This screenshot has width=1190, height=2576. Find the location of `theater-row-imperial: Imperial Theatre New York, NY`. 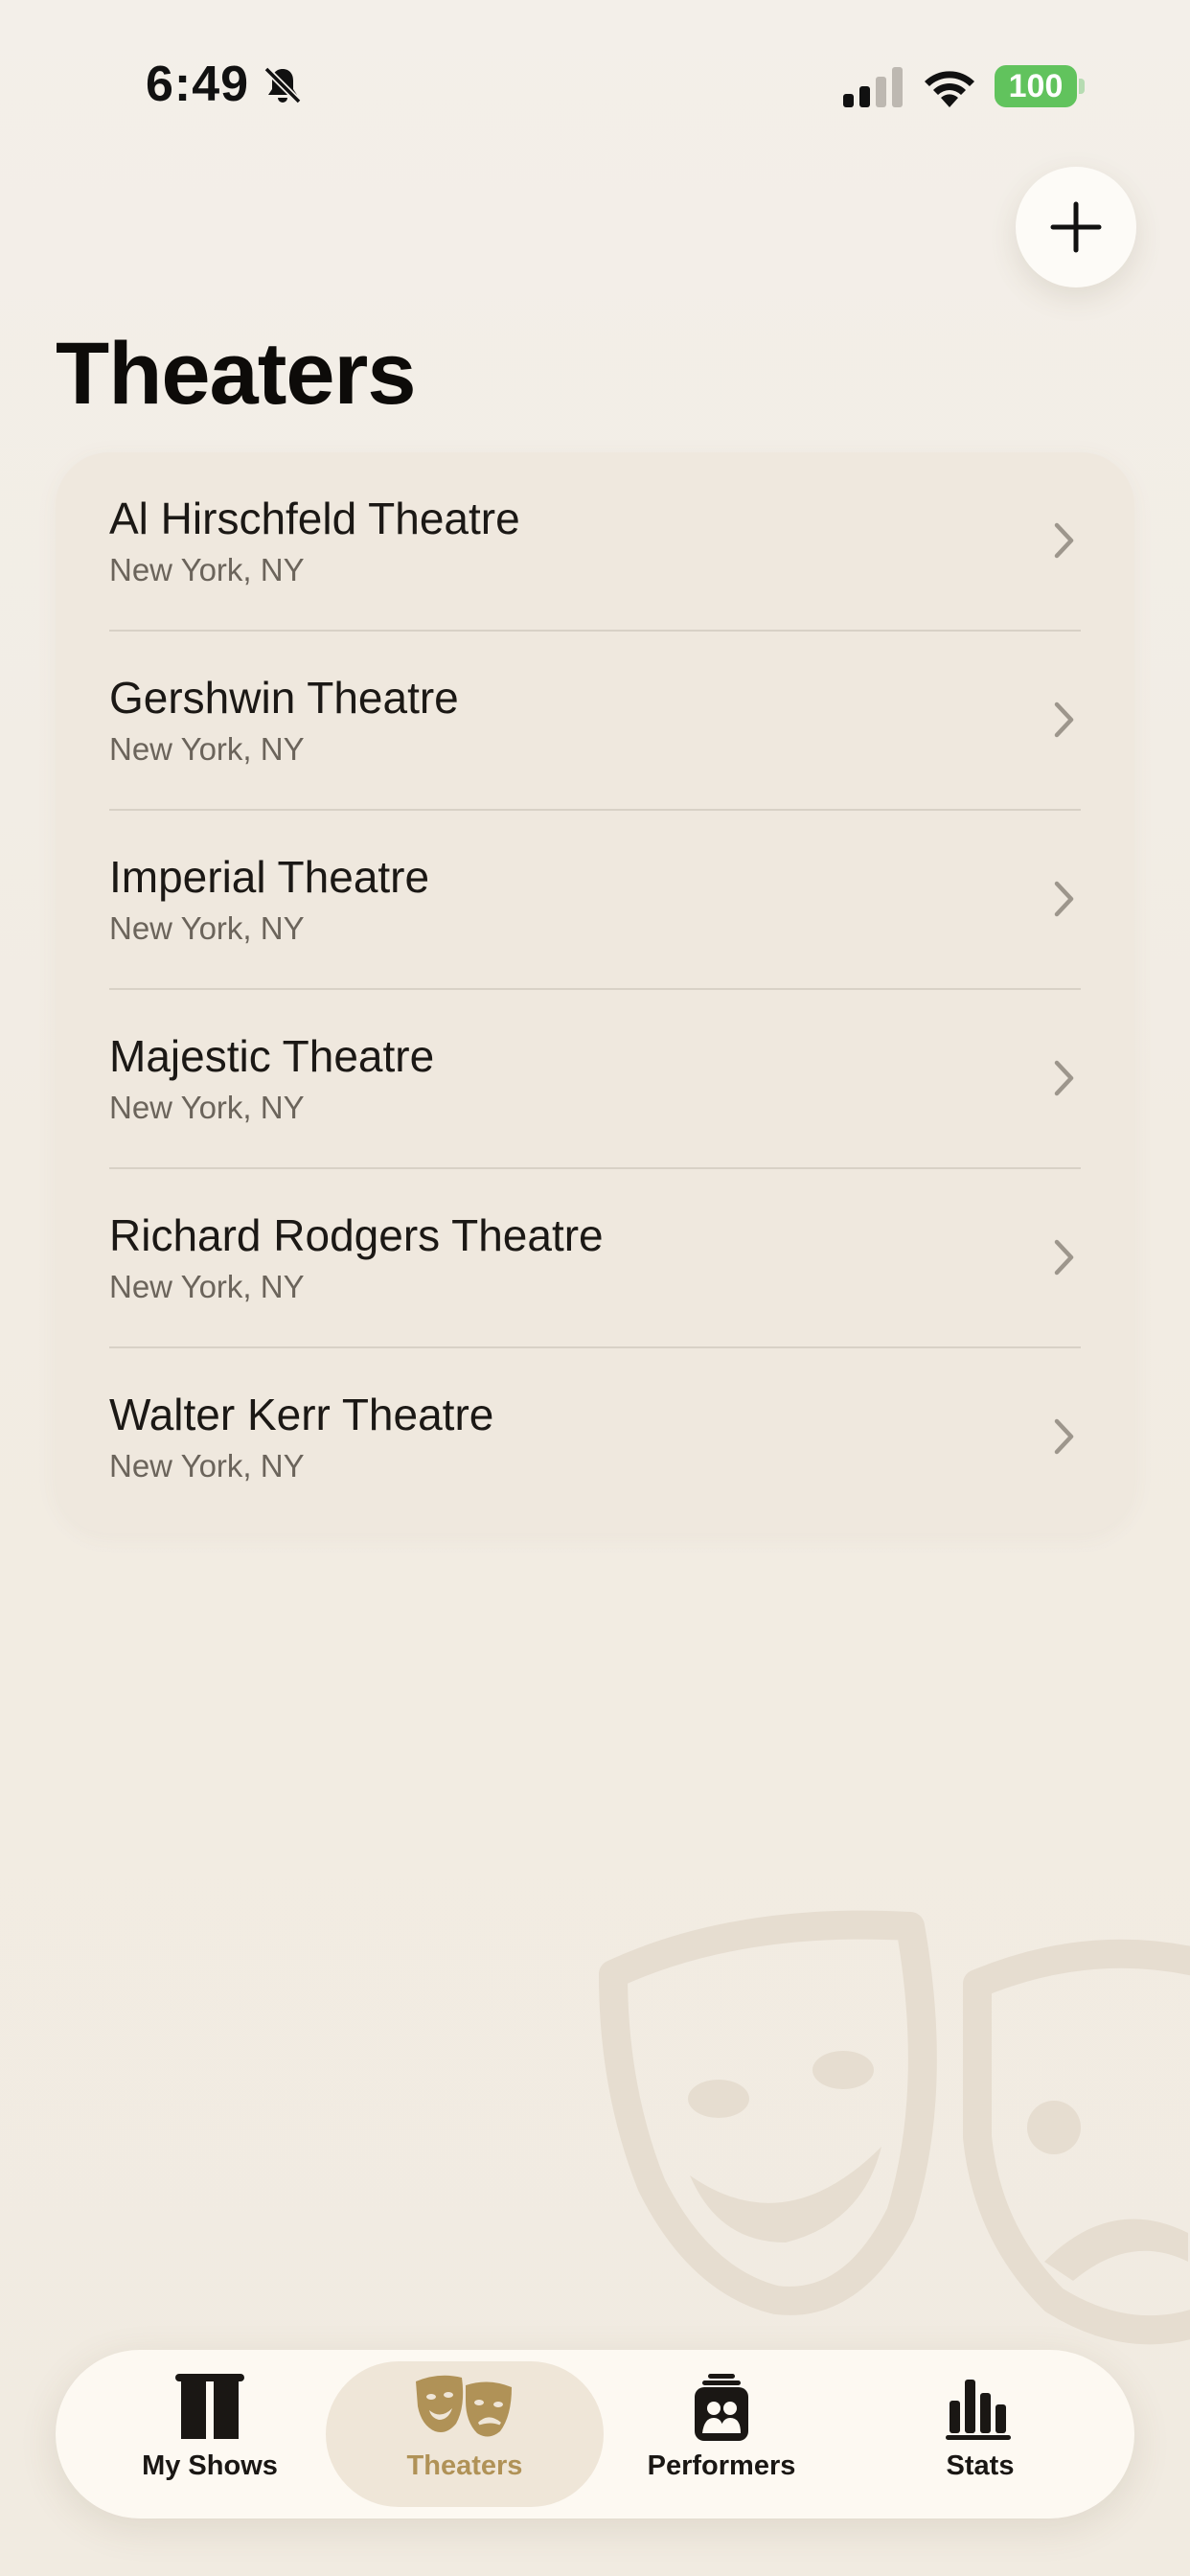

theater-row-imperial: Imperial Theatre New York, NY is located at coordinates (595, 900).